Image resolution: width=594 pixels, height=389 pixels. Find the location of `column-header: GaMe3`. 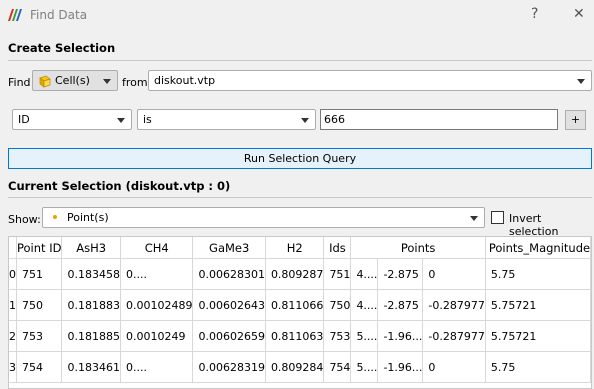

column-header: GaMe3 is located at coordinates (229, 248).